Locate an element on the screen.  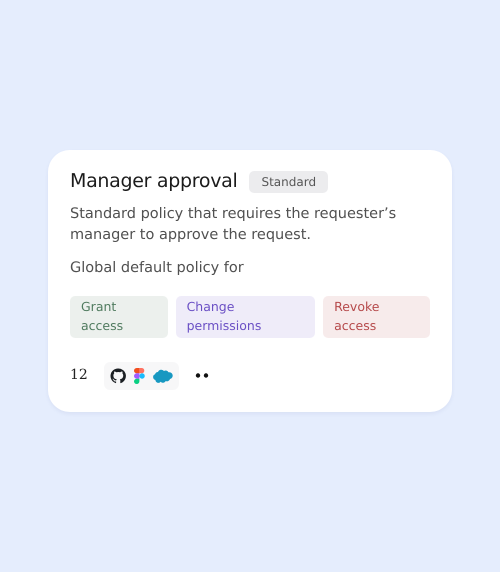
policy-description: Standard policy that requires the requester’s manager to approve the request. is located at coordinates (234, 225).